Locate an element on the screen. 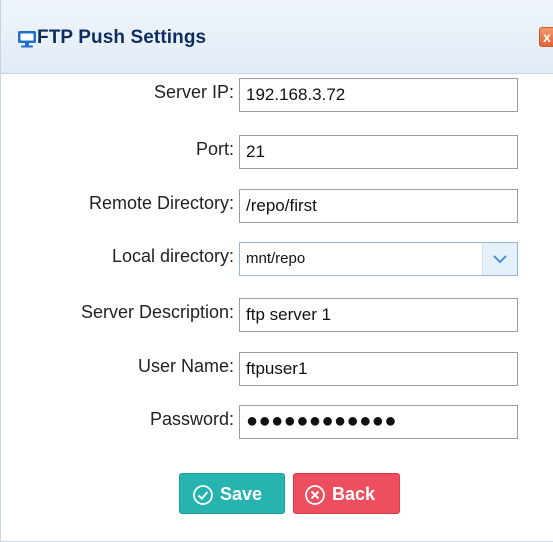 The width and height of the screenshot is (553, 542). server-ip-input is located at coordinates (378, 95).